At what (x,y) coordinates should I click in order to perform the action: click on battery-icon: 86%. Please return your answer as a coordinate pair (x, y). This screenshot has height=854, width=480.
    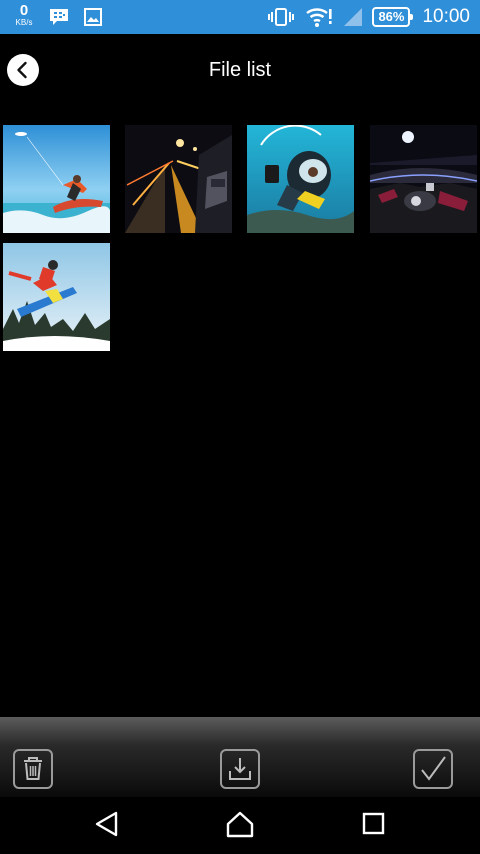
    Looking at the image, I should click on (393, 17).